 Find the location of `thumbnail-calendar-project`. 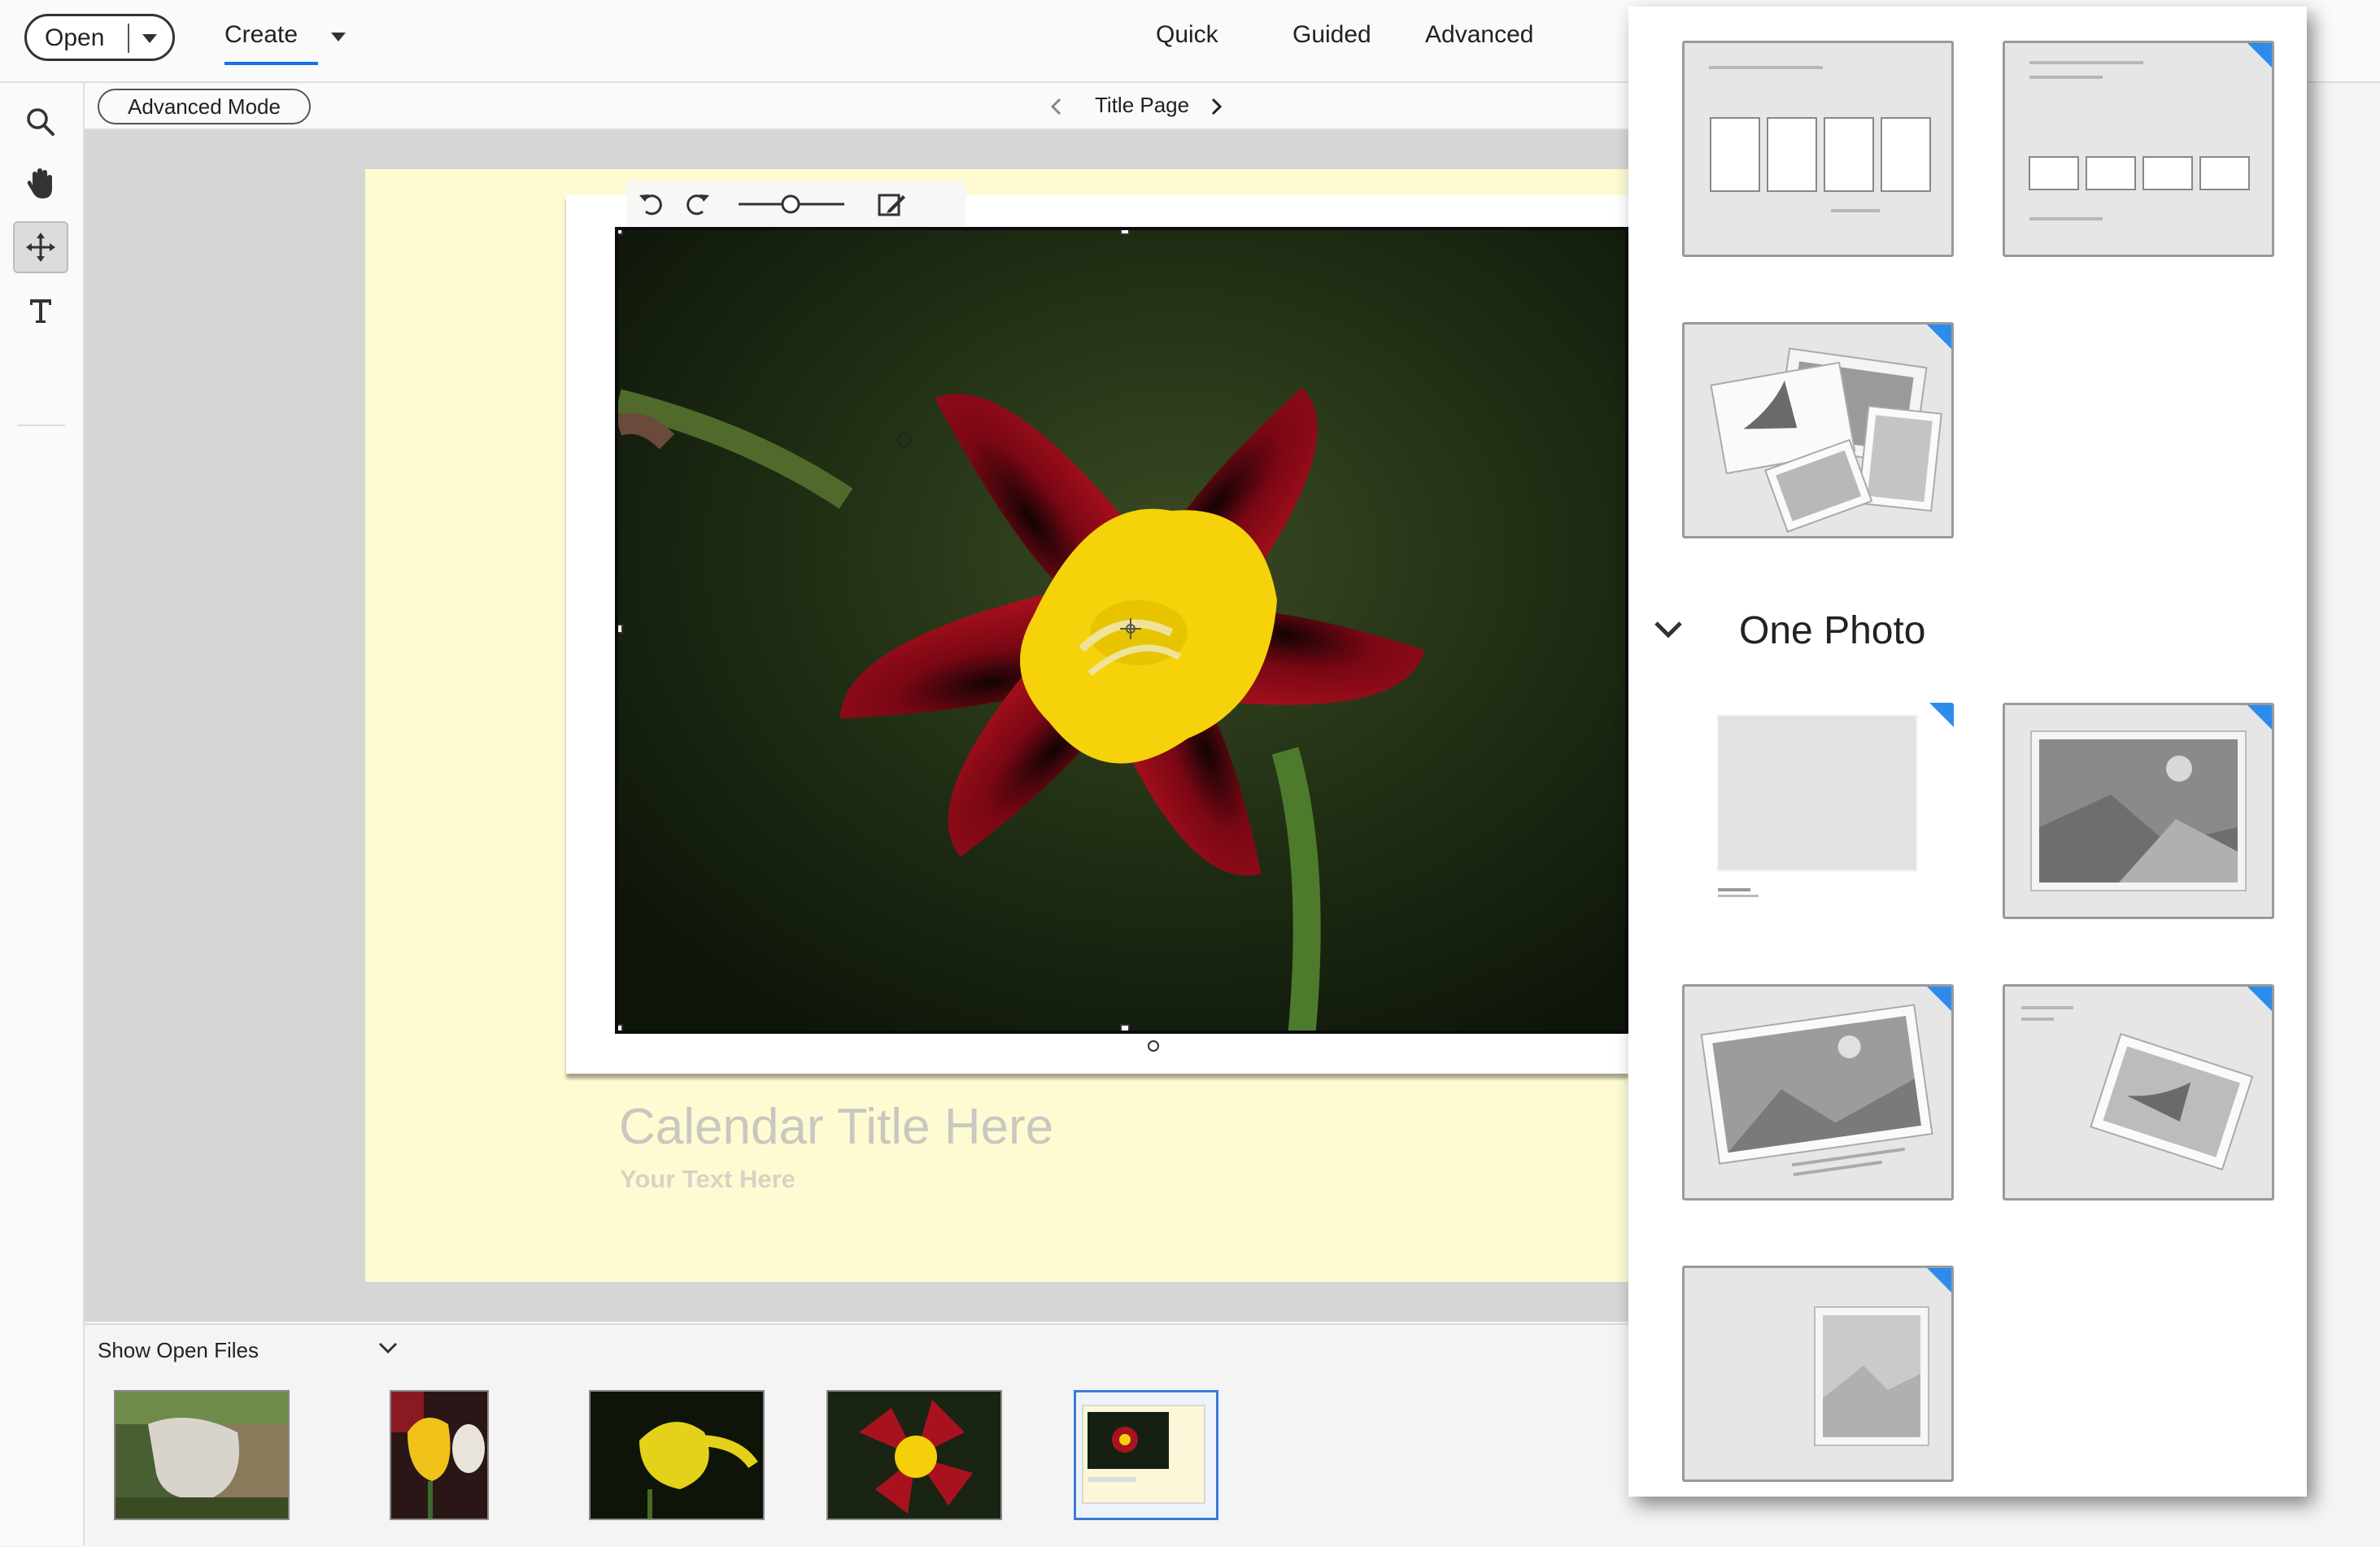

thumbnail-calendar-project is located at coordinates (1146, 1455).